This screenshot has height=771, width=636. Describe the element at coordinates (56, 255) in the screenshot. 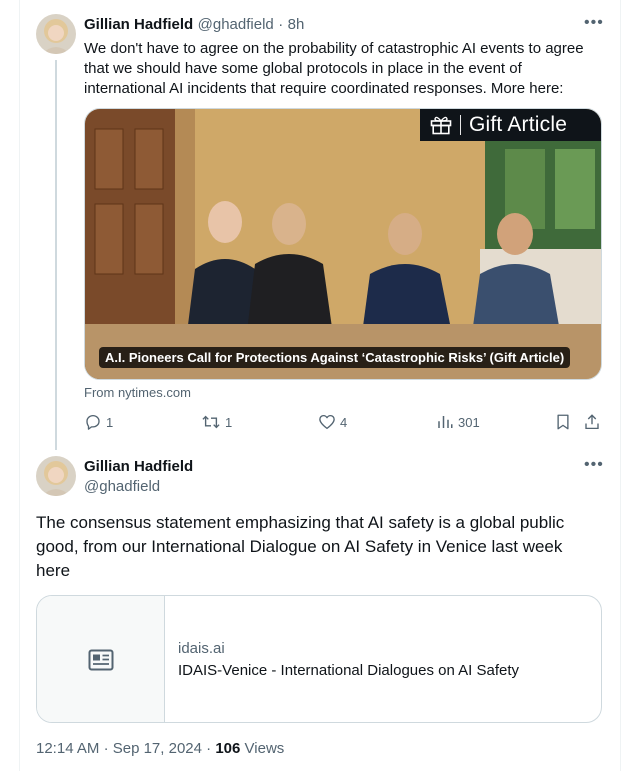

I see `thread-connector` at that location.